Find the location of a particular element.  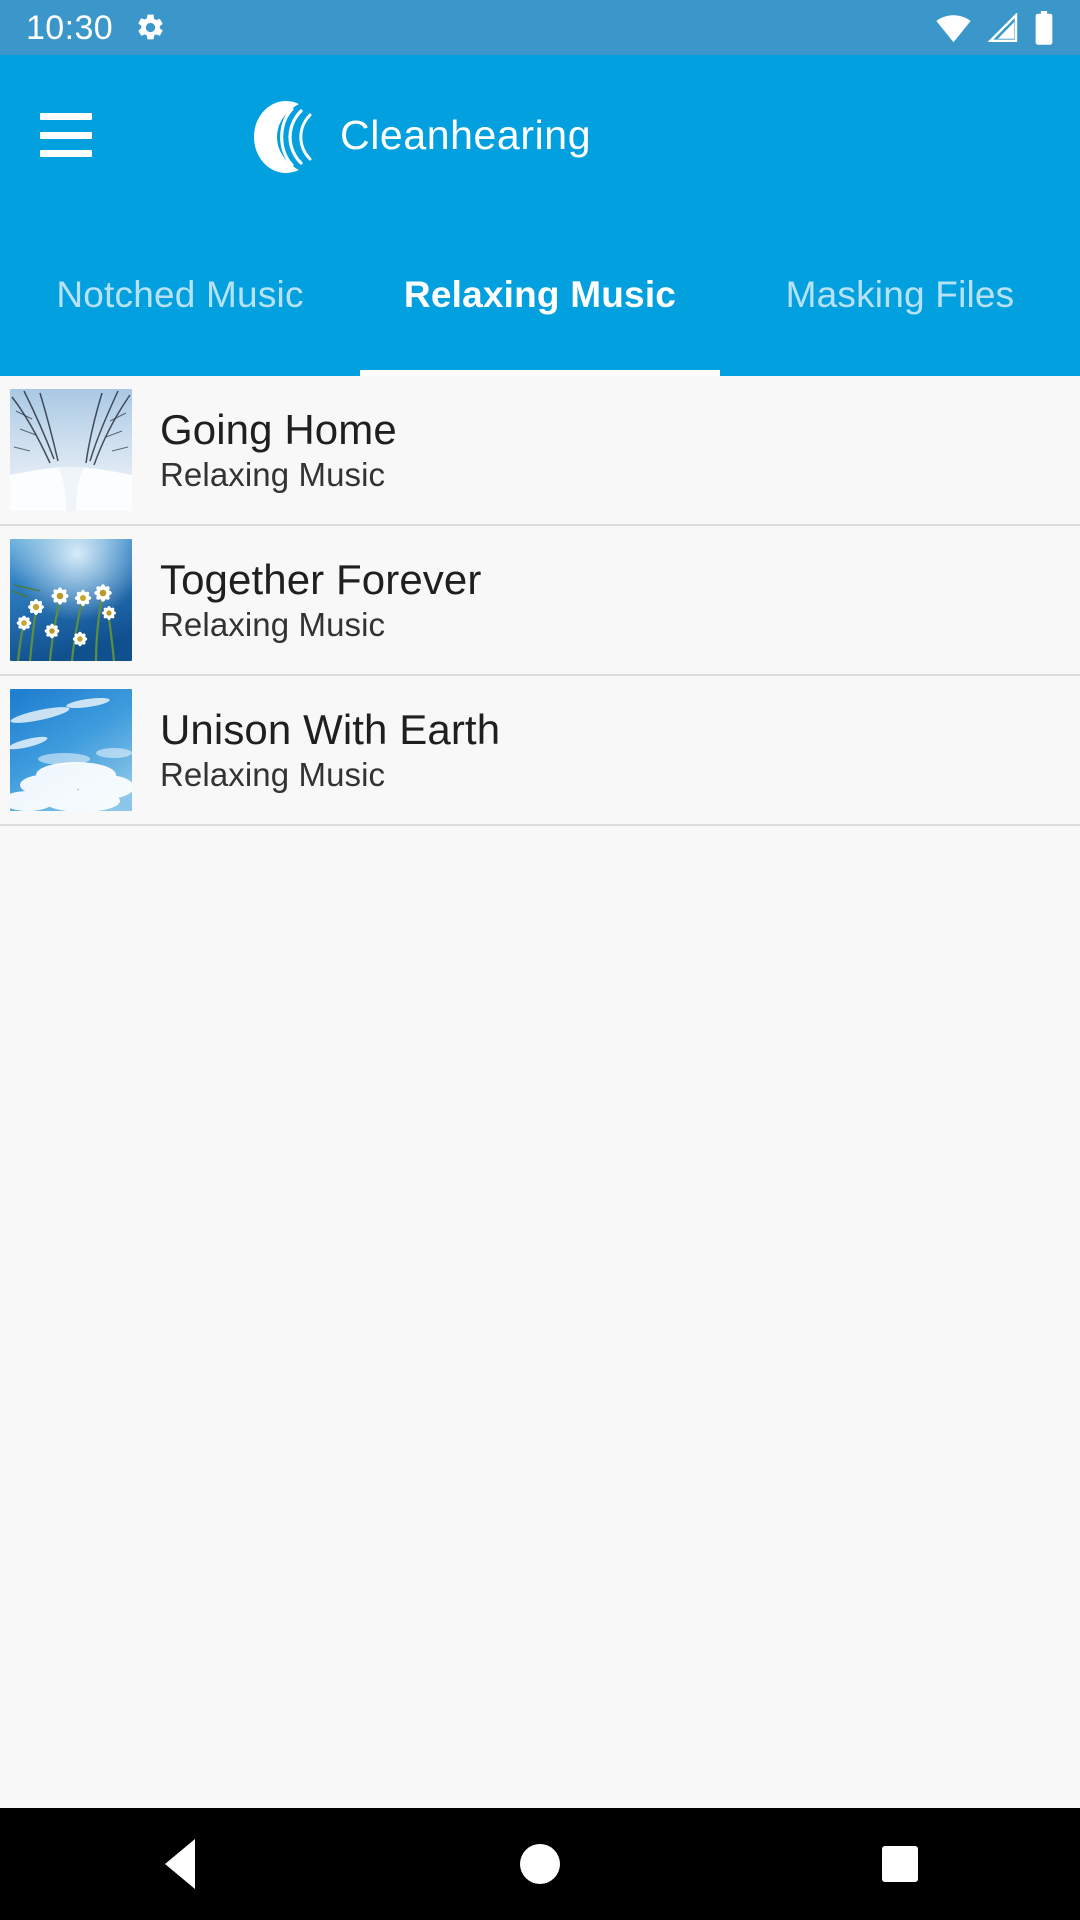

recents-button is located at coordinates (900, 1864).